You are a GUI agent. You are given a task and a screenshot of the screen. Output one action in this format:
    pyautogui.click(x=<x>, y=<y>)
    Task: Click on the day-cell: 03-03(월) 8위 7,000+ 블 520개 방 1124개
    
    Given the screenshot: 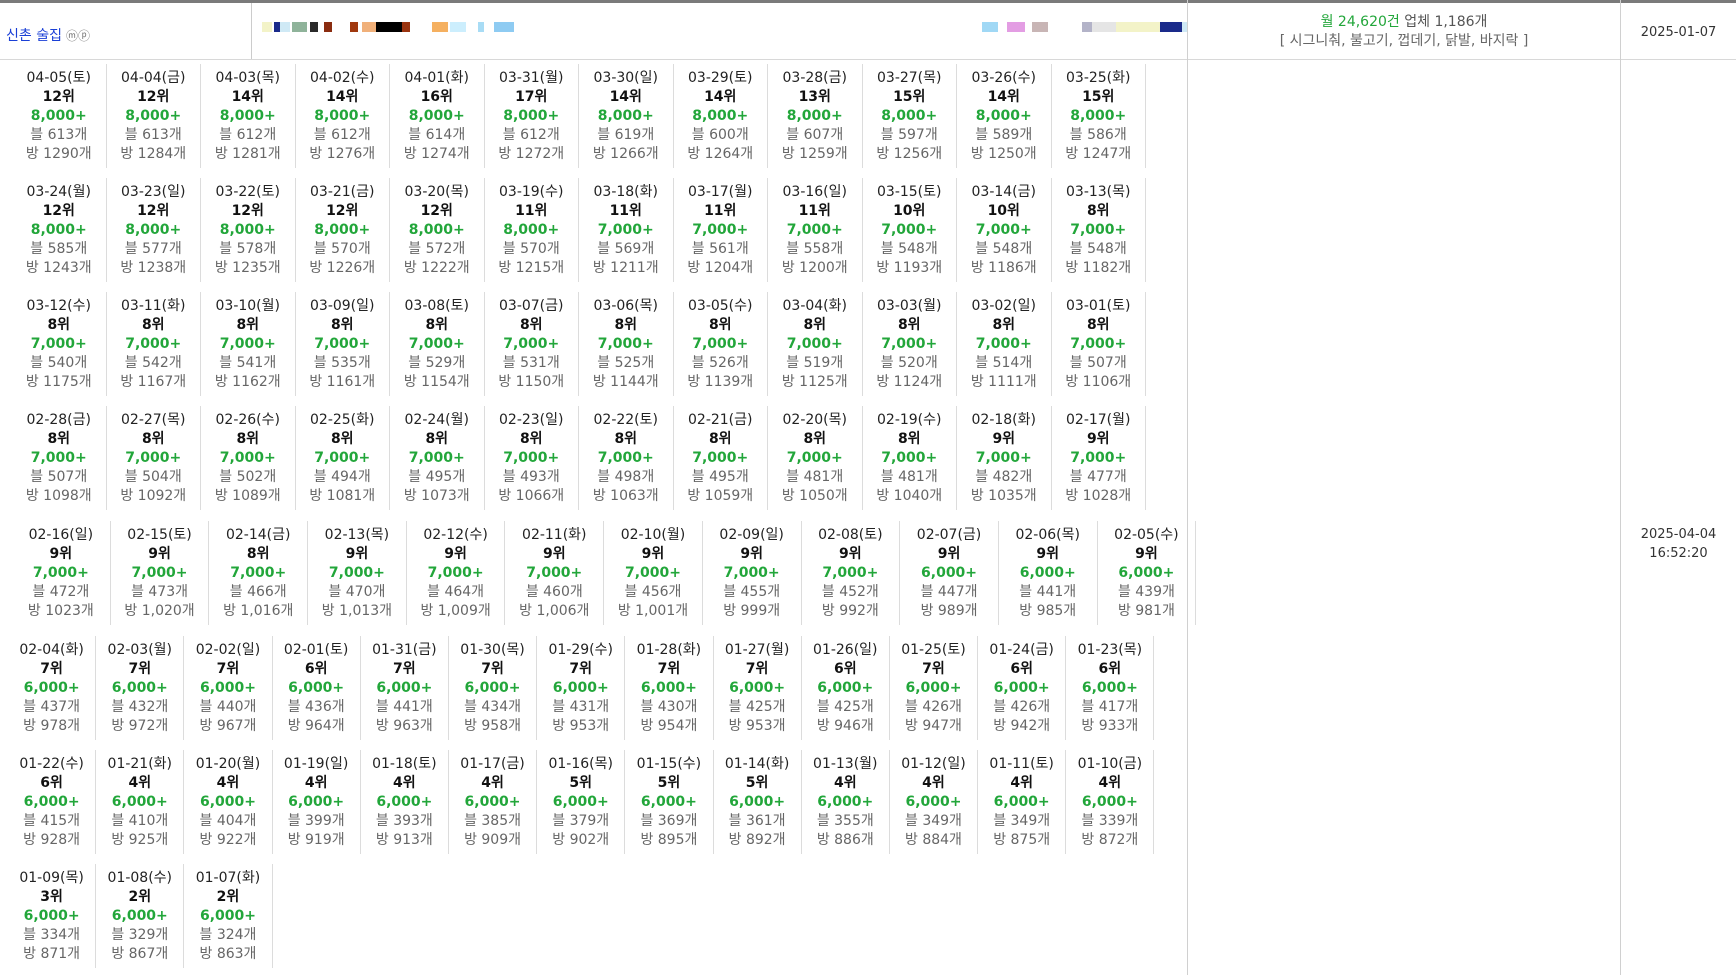 What is the action you would take?
    pyautogui.click(x=910, y=344)
    